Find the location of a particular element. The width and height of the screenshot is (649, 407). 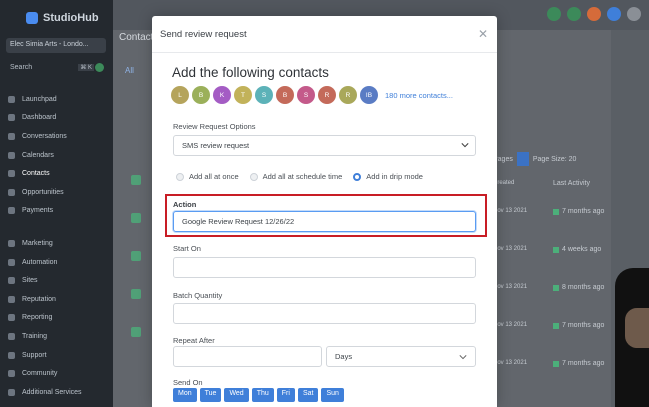

radio-label: Add in drip mode is located at coordinates (394, 176).